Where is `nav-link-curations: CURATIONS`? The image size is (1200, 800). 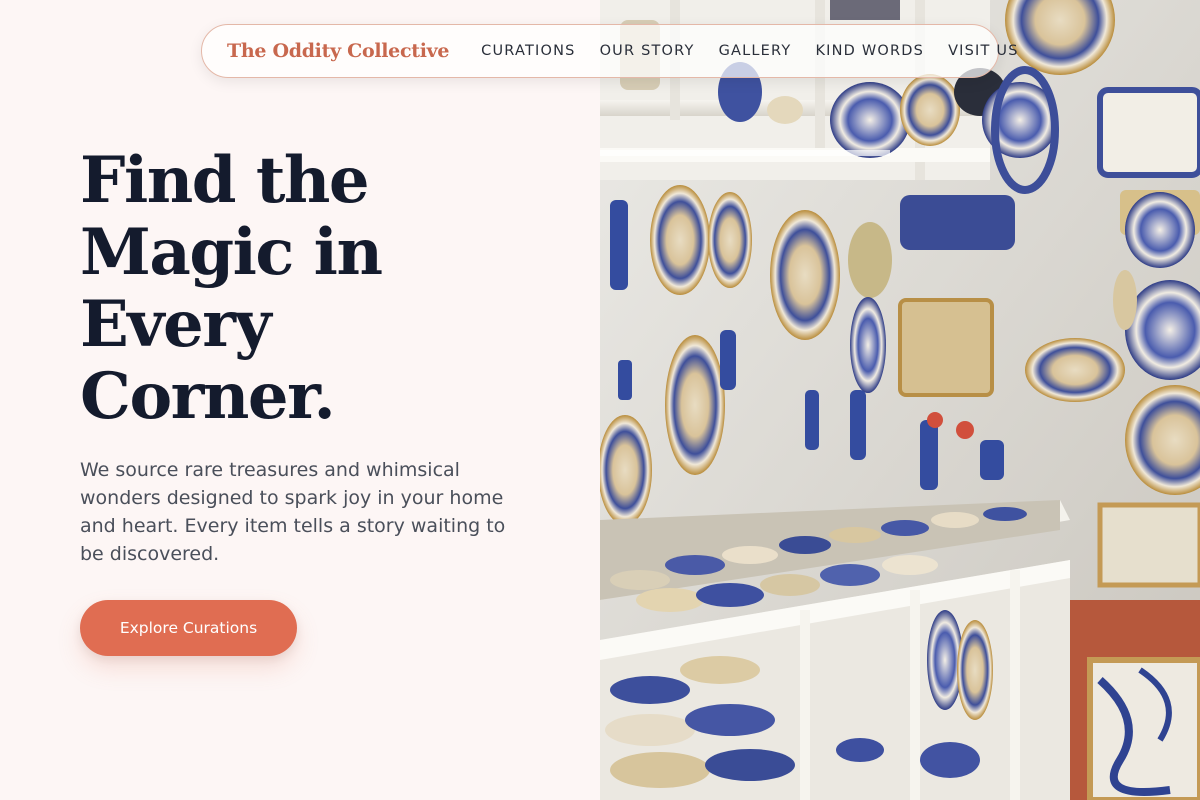 nav-link-curations: CURATIONS is located at coordinates (528, 51).